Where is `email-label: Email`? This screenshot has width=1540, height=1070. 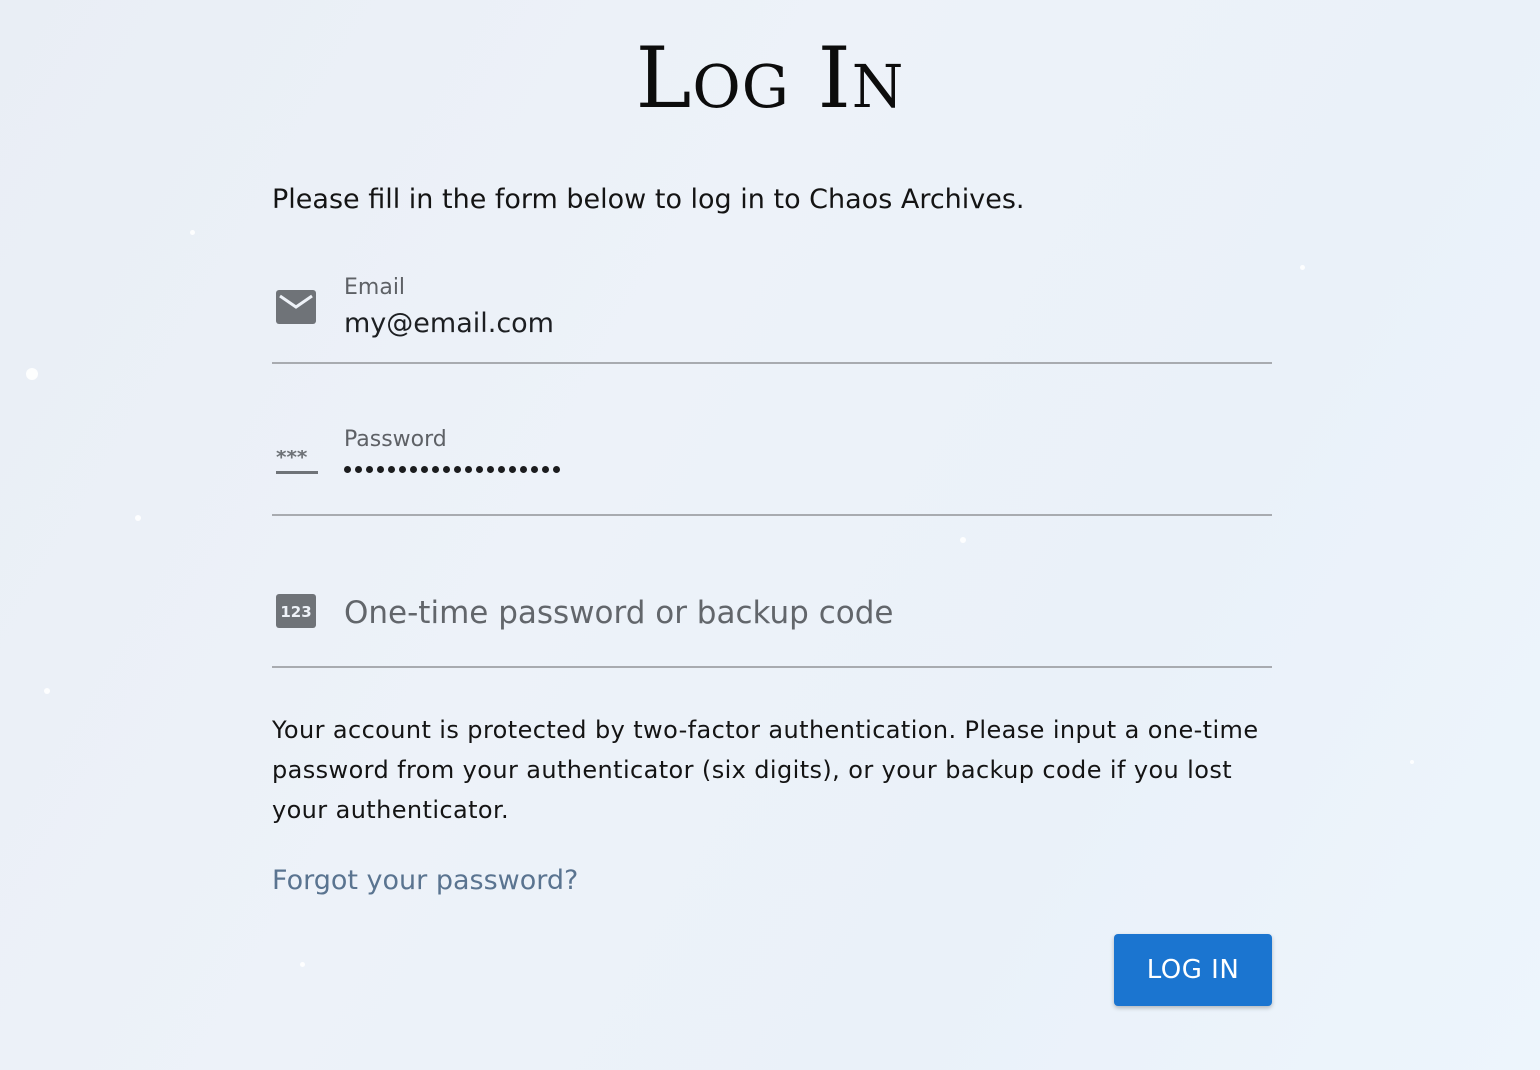
email-label: Email is located at coordinates (375, 287).